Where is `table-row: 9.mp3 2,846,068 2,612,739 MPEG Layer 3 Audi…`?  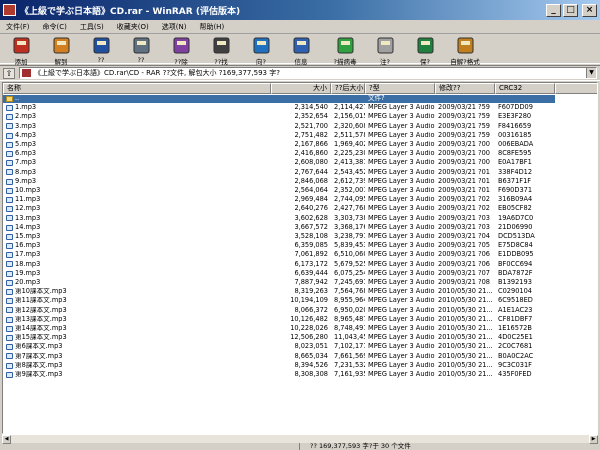 table-row: 9.mp3 2,846,068 2,612,739 MPEG Layer 3 Audi… is located at coordinates (279, 182).